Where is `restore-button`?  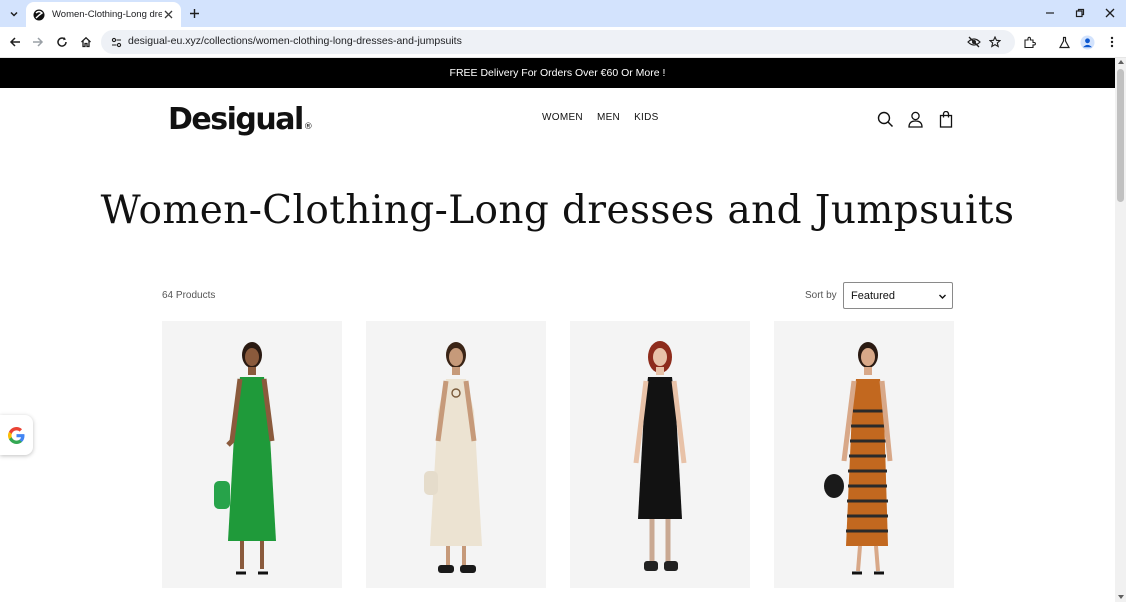
restore-button is located at coordinates (1080, 13).